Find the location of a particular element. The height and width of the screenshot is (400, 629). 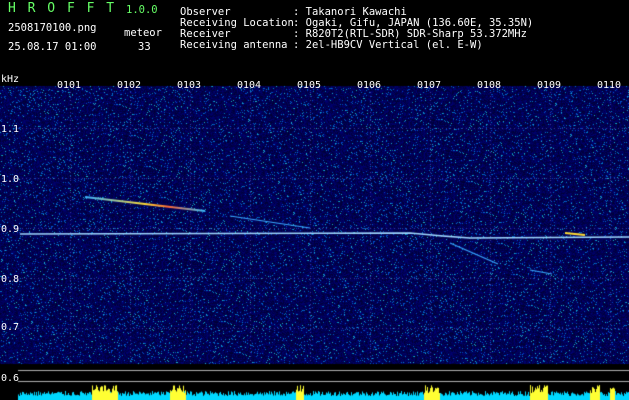

meteor-count: 33 is located at coordinates (144, 47).